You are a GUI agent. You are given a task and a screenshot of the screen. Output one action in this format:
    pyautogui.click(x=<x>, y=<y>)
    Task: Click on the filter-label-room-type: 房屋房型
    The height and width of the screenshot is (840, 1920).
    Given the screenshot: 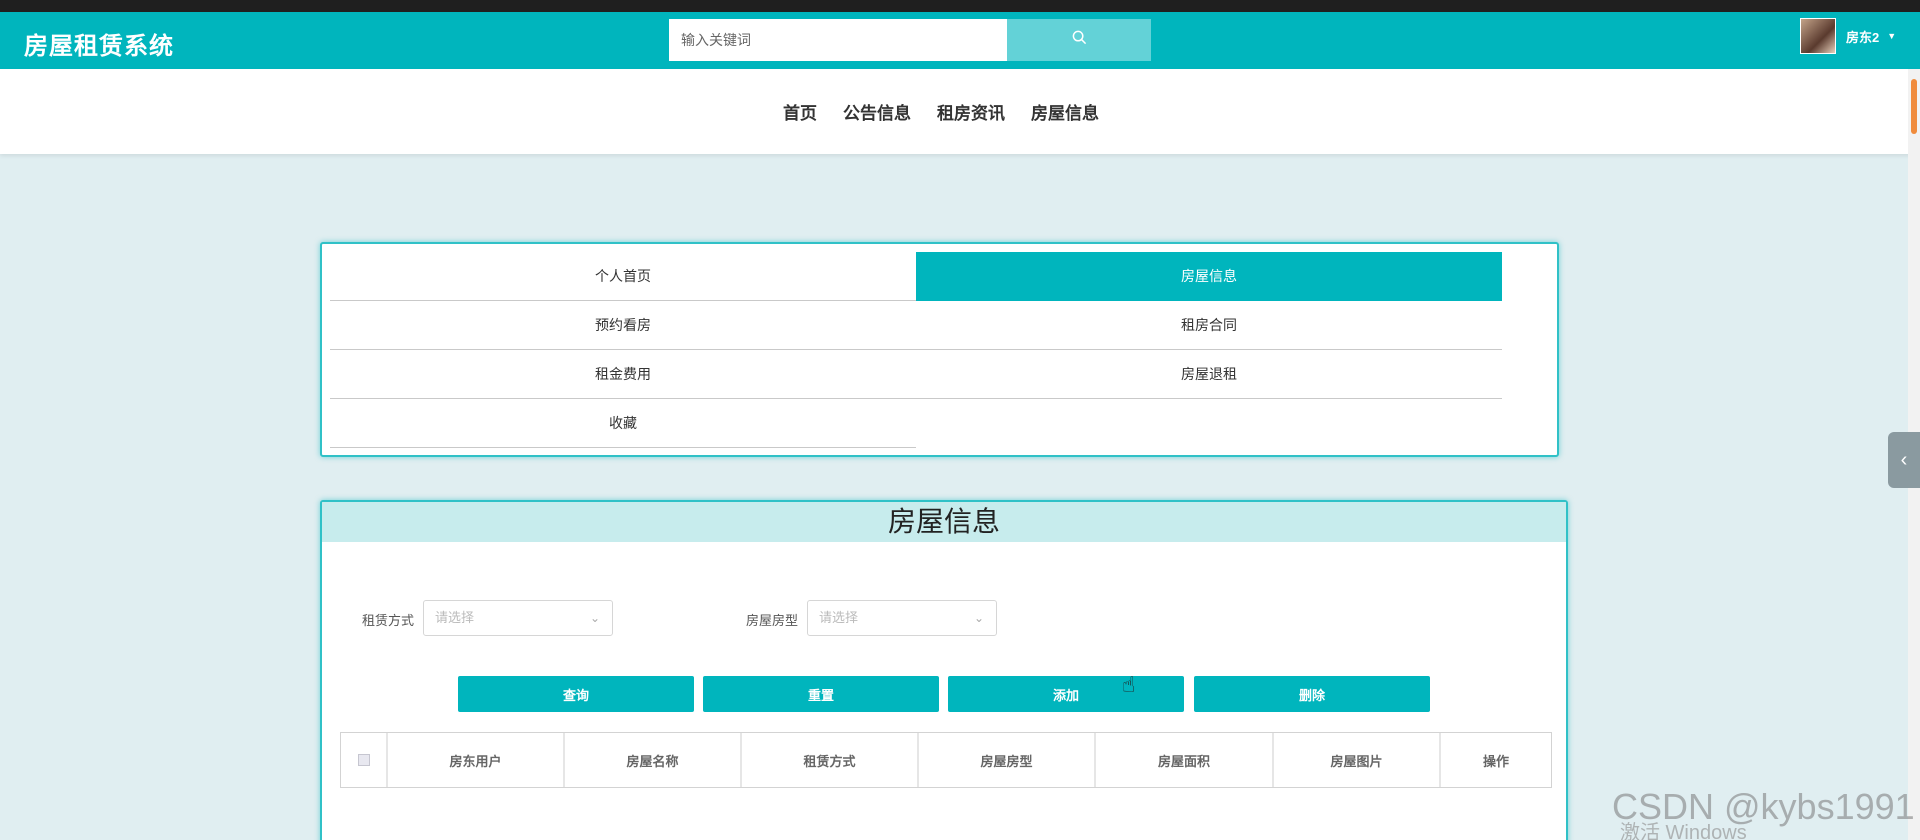 What is the action you would take?
    pyautogui.click(x=772, y=620)
    